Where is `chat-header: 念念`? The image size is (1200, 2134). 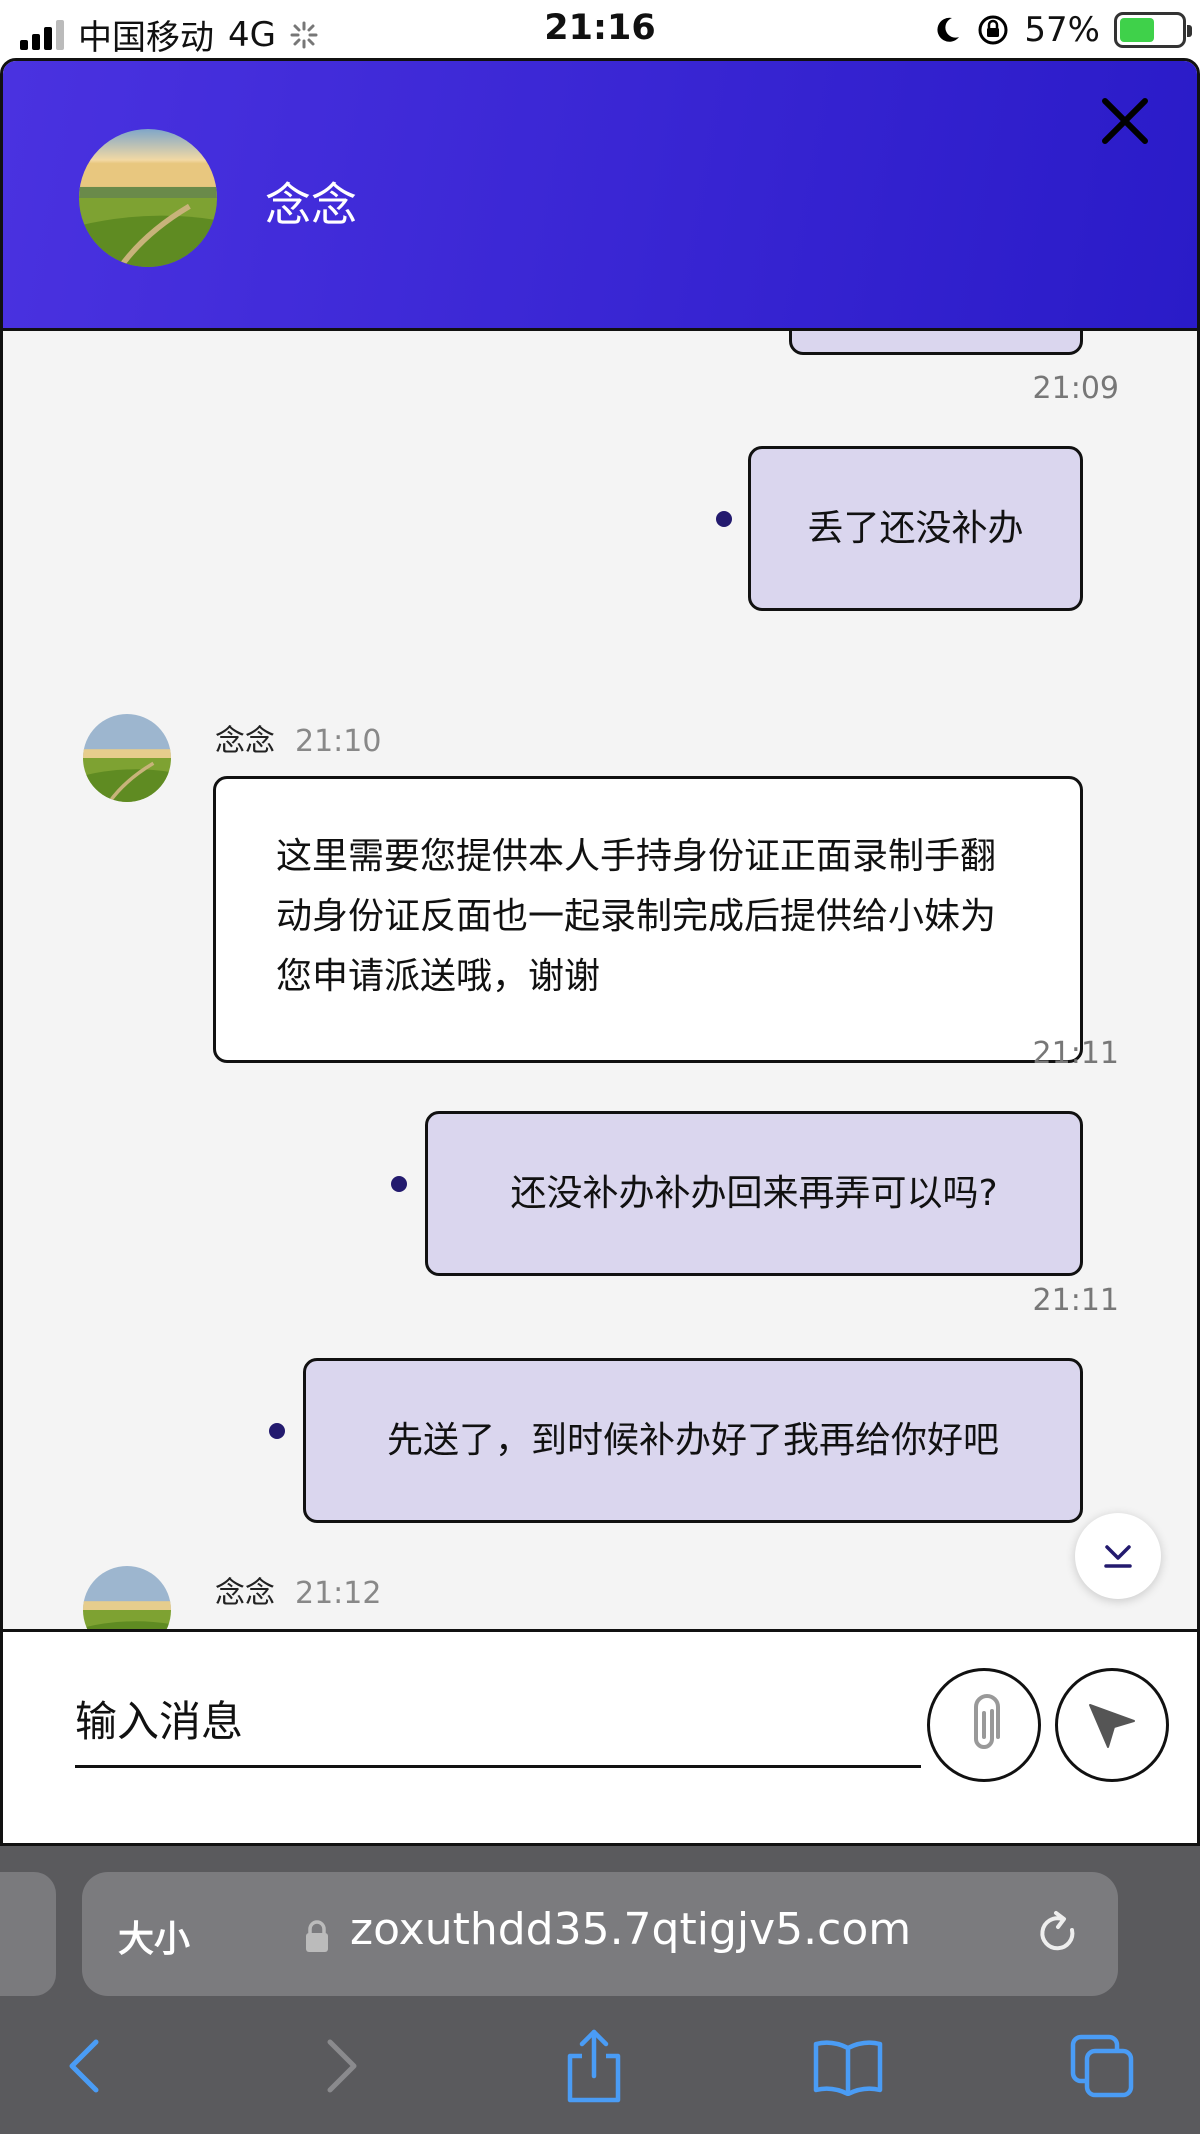
chat-header: 念念 is located at coordinates (600, 196).